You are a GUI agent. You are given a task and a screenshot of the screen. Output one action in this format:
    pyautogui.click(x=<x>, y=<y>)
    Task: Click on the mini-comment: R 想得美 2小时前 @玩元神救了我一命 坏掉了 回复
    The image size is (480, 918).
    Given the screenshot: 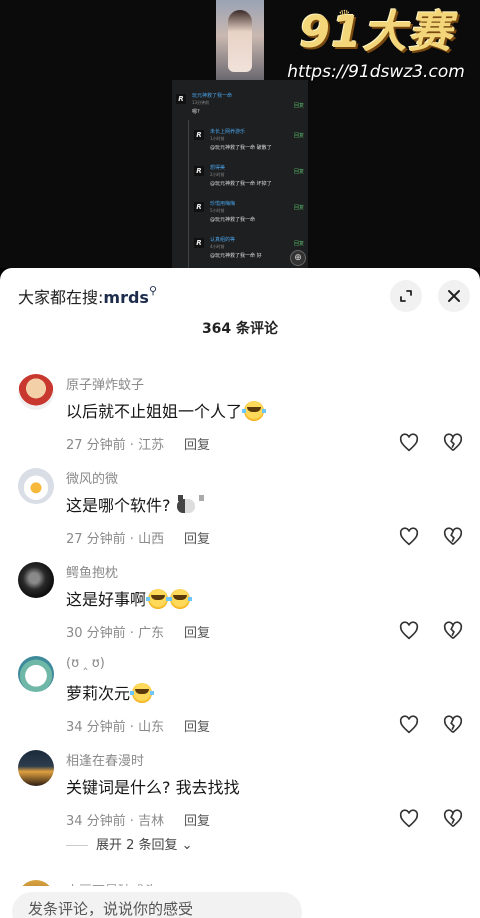 What is the action you would take?
    pyautogui.click(x=240, y=178)
    